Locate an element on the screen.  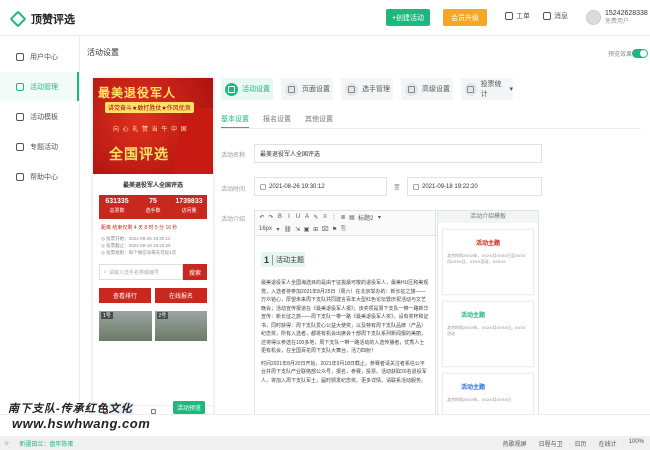
user-phone: 15242628338 is located at coordinates (626, 13).